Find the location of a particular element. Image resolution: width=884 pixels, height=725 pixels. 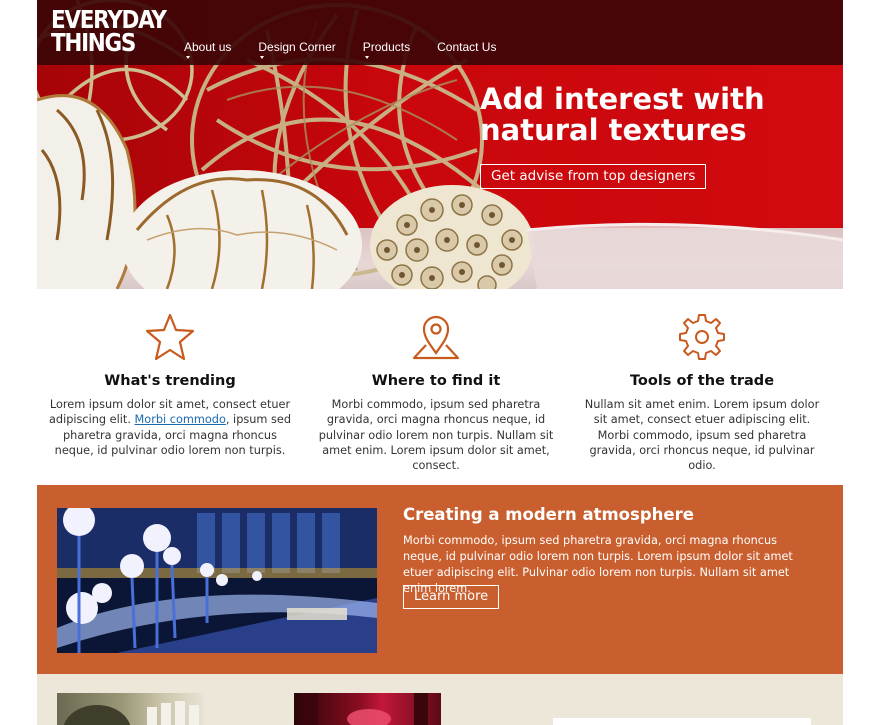

hero-title: Add interest with natural textures is located at coordinates (650, 115).